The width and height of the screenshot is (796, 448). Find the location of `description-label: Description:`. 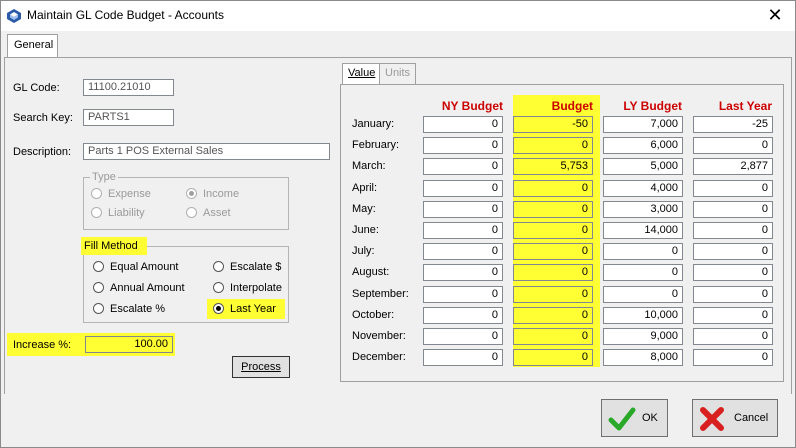

description-label: Description: is located at coordinates (42, 152).